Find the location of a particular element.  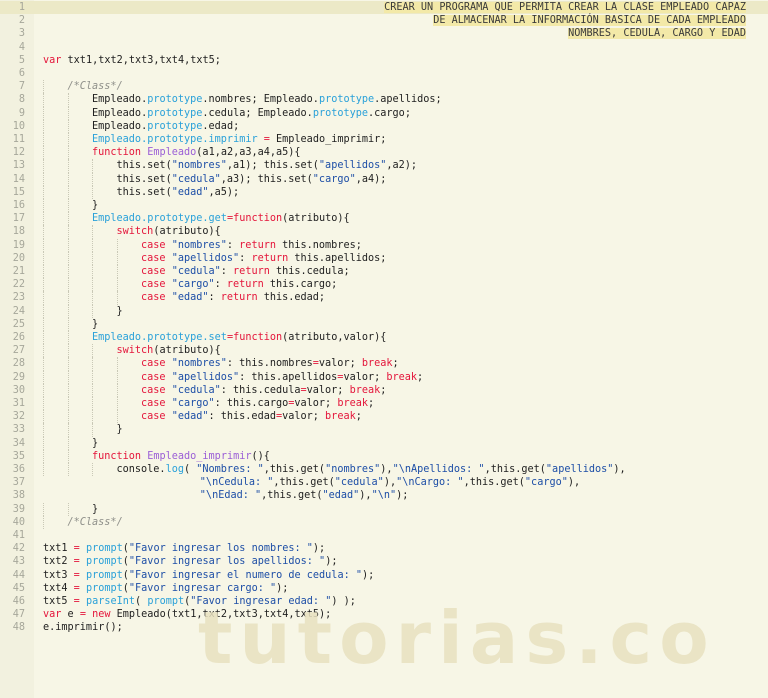

code-token: this.set( is located at coordinates (144, 166).